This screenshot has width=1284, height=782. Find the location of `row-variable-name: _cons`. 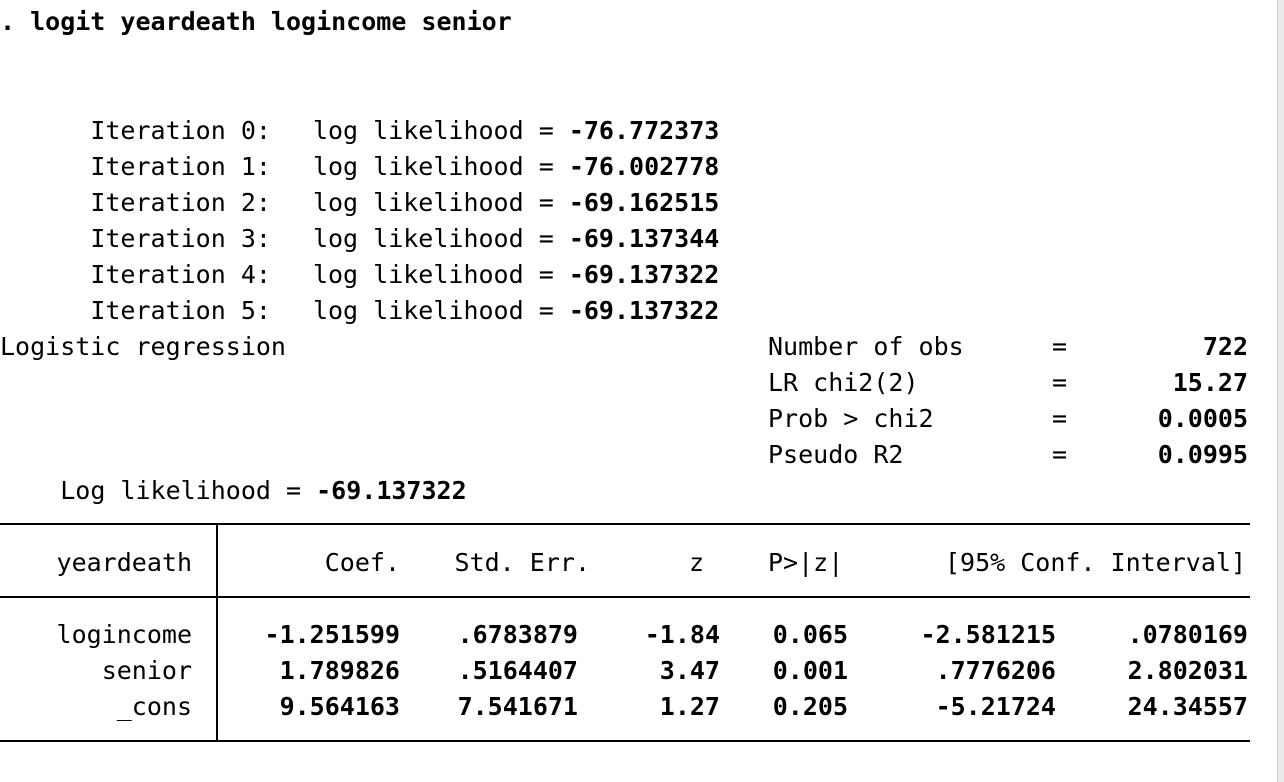

row-variable-name: _cons is located at coordinates (154, 706).